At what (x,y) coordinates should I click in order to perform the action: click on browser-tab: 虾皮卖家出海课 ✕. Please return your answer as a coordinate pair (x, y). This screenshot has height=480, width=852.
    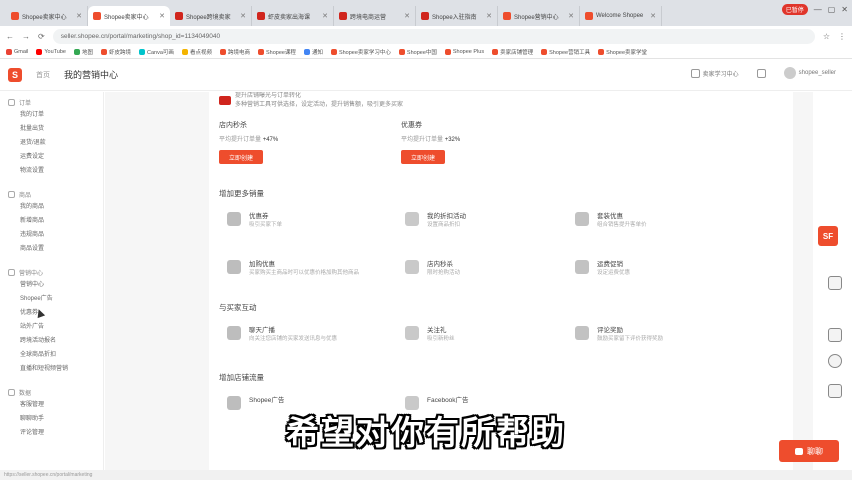
    Looking at the image, I should click on (293, 16).